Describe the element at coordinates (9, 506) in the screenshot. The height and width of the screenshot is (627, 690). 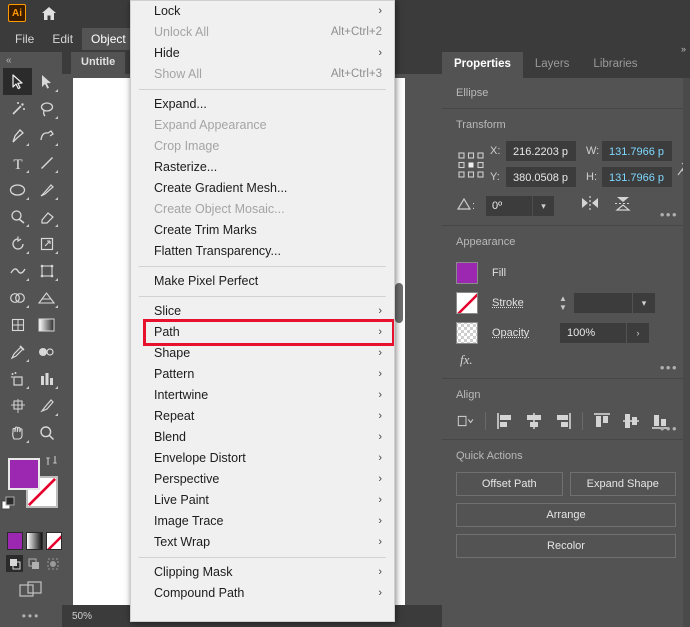
I see `default-fill-stroke-icon` at that location.